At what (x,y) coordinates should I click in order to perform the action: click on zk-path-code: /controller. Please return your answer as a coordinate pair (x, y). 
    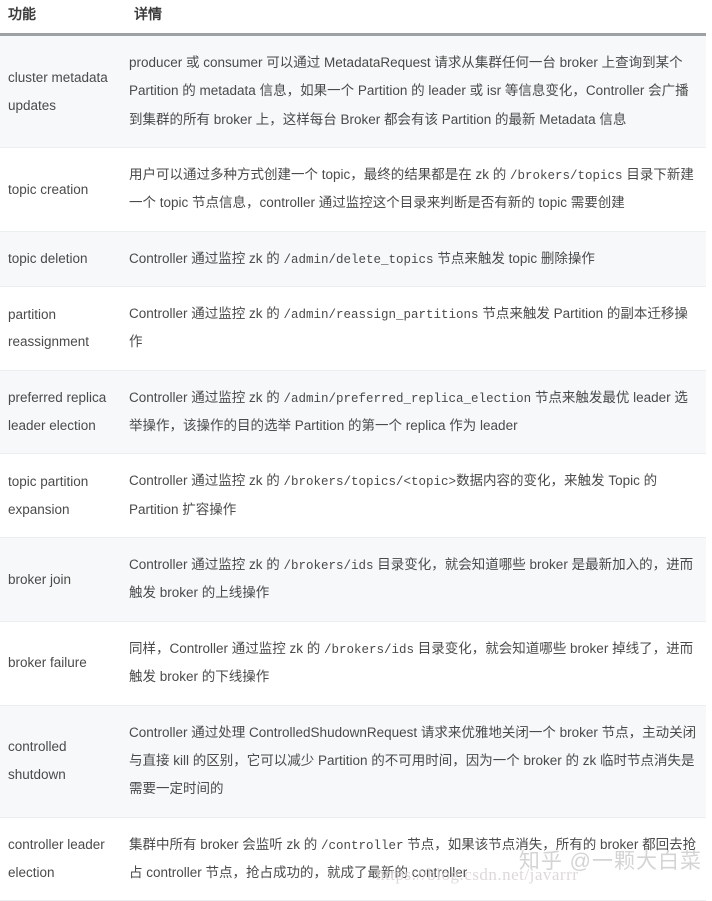
    Looking at the image, I should click on (362, 845).